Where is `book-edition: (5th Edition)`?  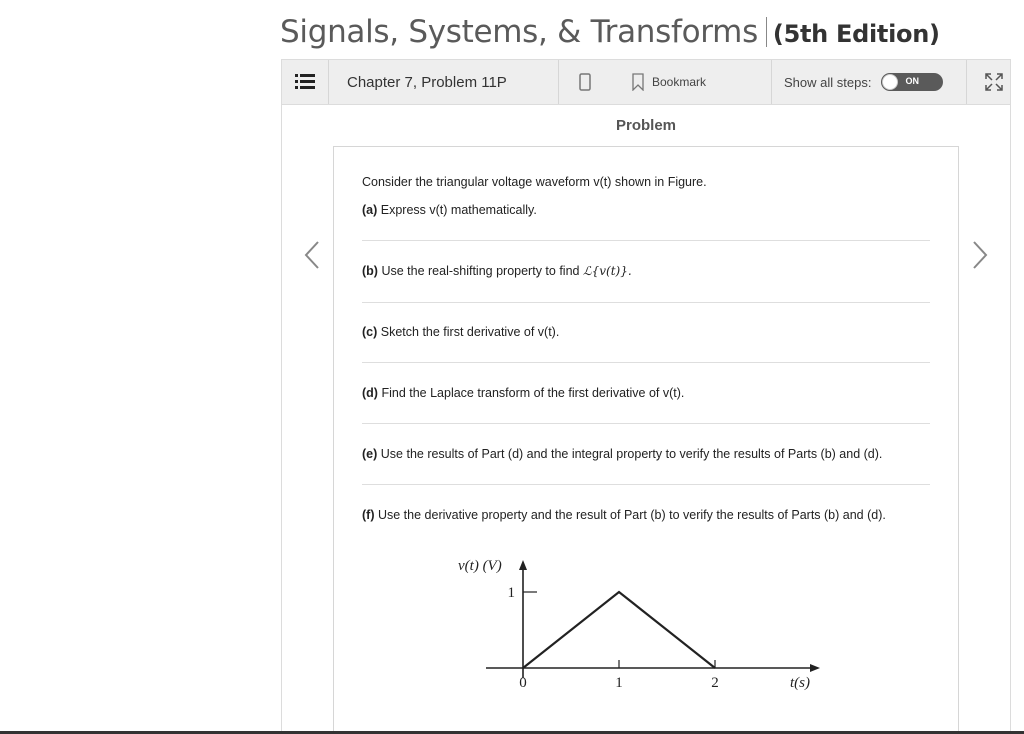 book-edition: (5th Edition) is located at coordinates (856, 34).